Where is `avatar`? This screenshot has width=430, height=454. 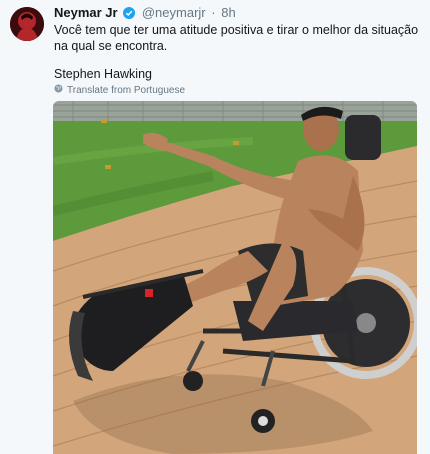
avatar is located at coordinates (27, 24).